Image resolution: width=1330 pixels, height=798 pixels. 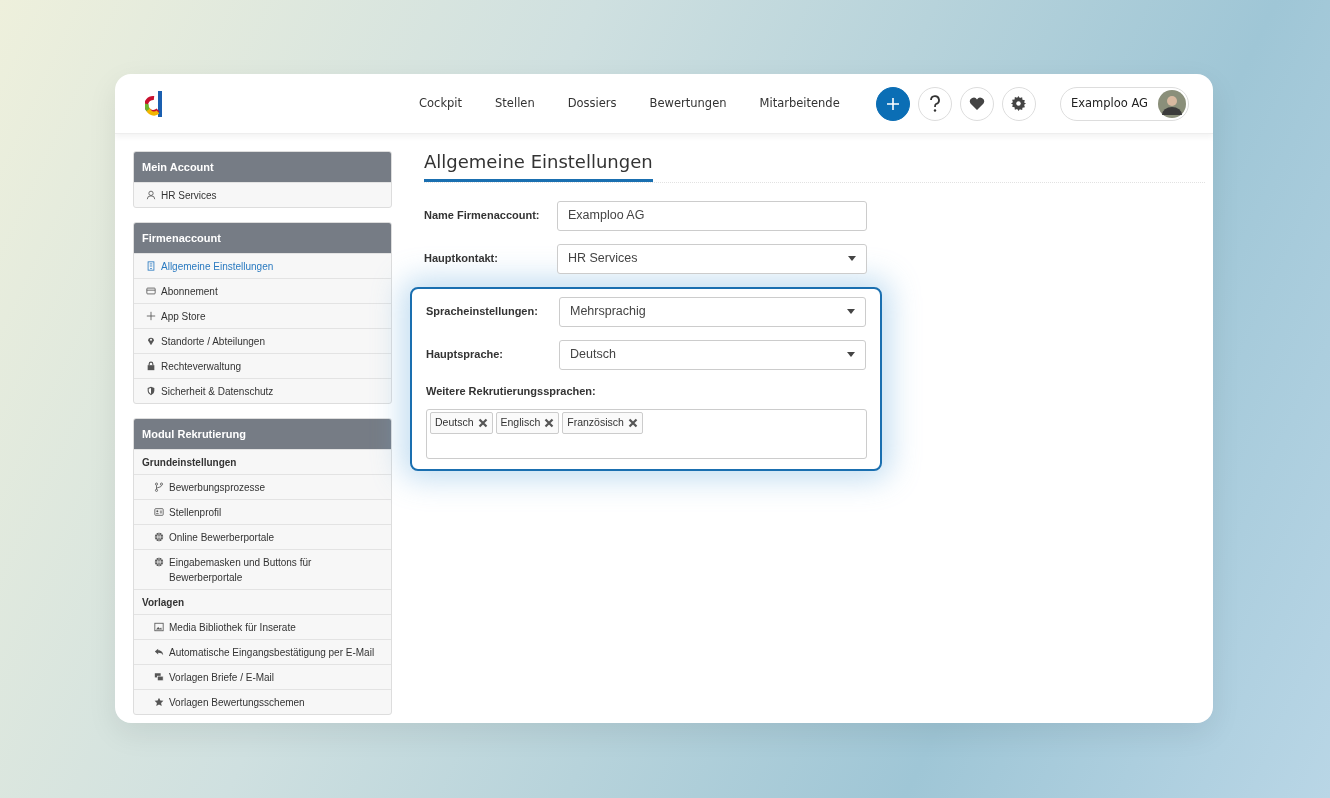 What do you see at coordinates (441, 103) in the screenshot?
I see `nav-link: Cockpit` at bounding box center [441, 103].